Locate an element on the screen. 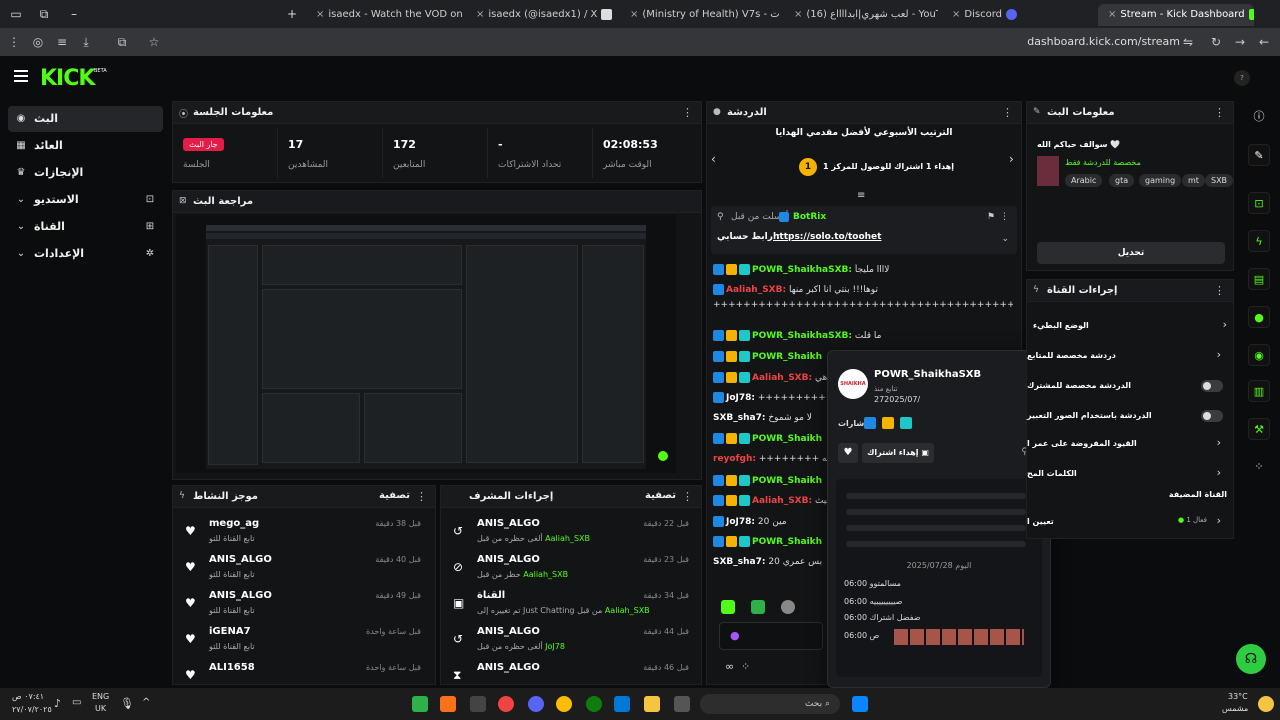  settings-dots-icon: ⁘ is located at coordinates (745, 666).